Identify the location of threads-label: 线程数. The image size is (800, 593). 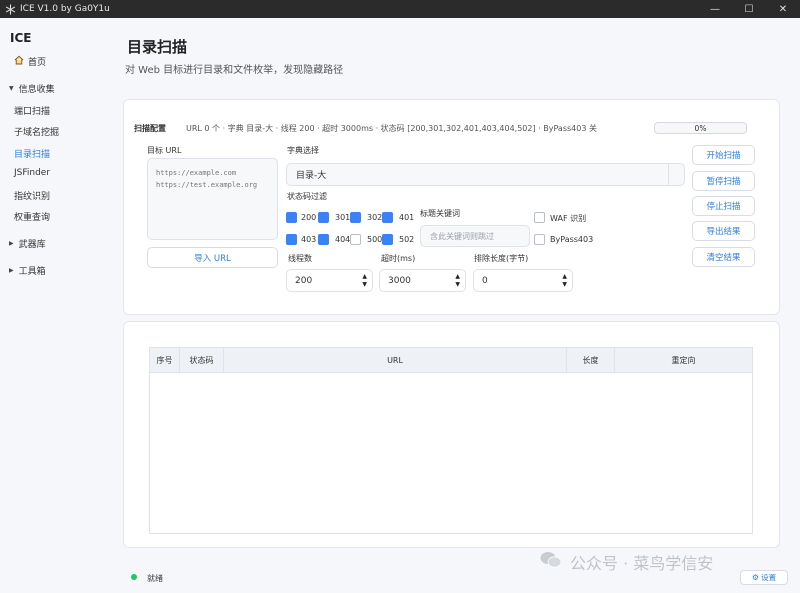
(300, 258).